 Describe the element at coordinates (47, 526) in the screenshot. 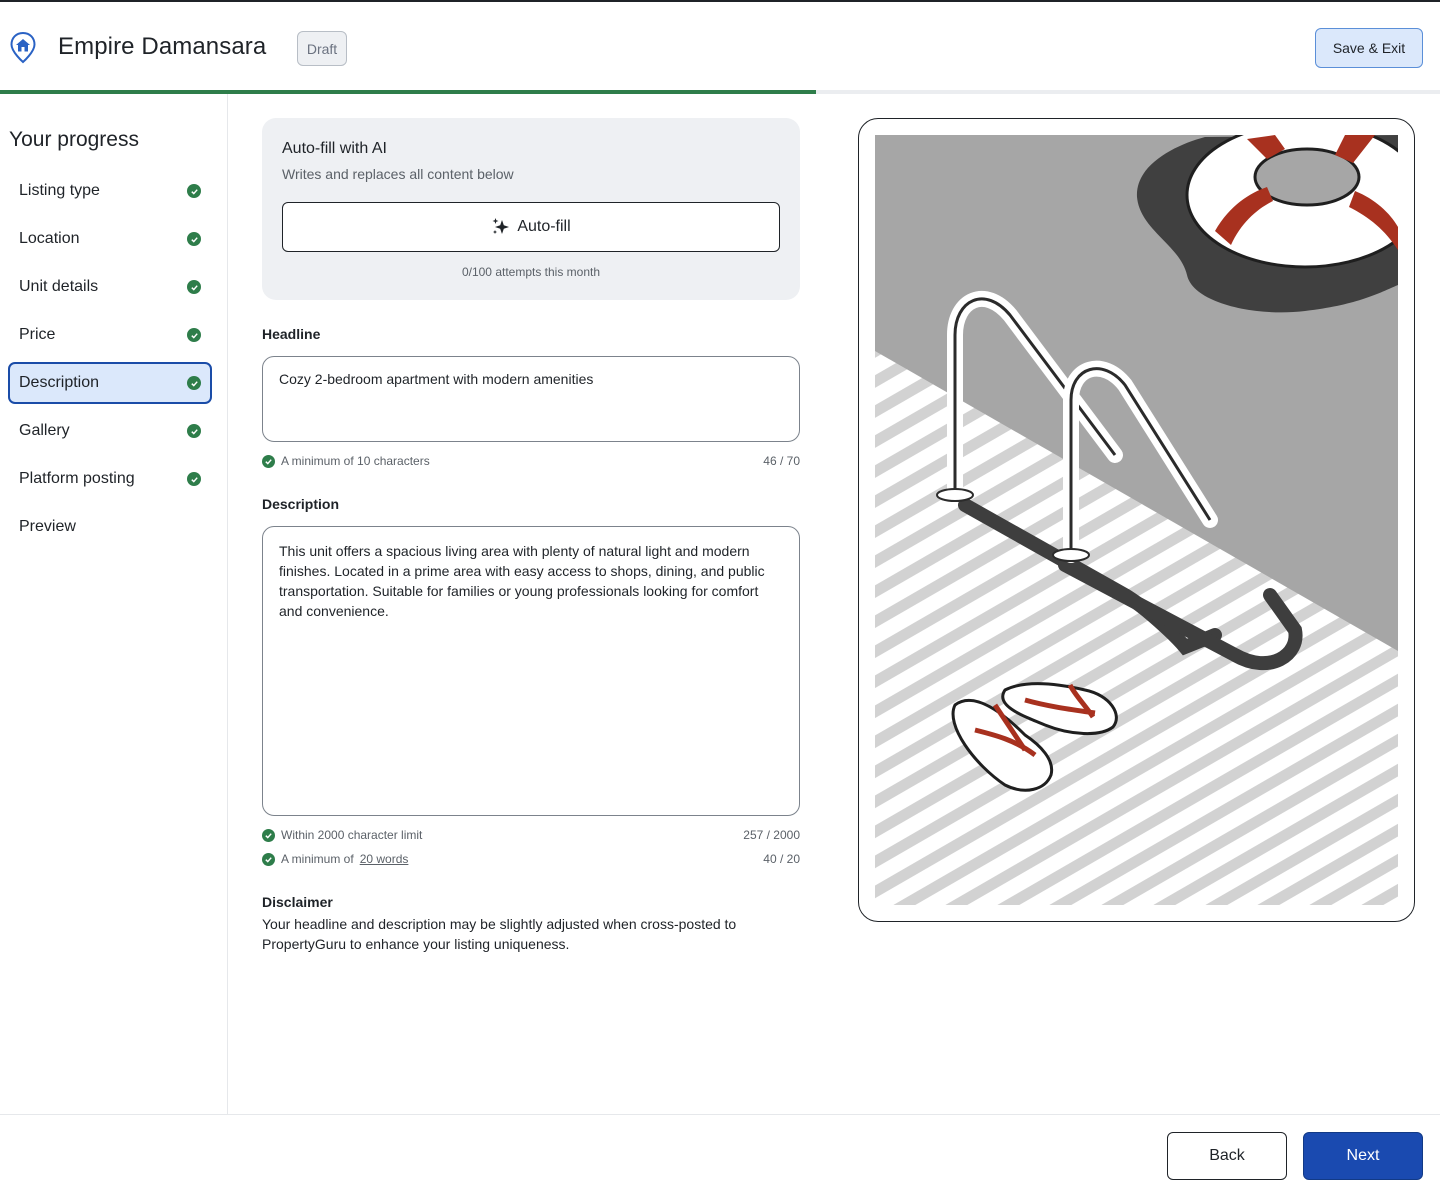

I see `sidebar-item-label: Preview` at that location.